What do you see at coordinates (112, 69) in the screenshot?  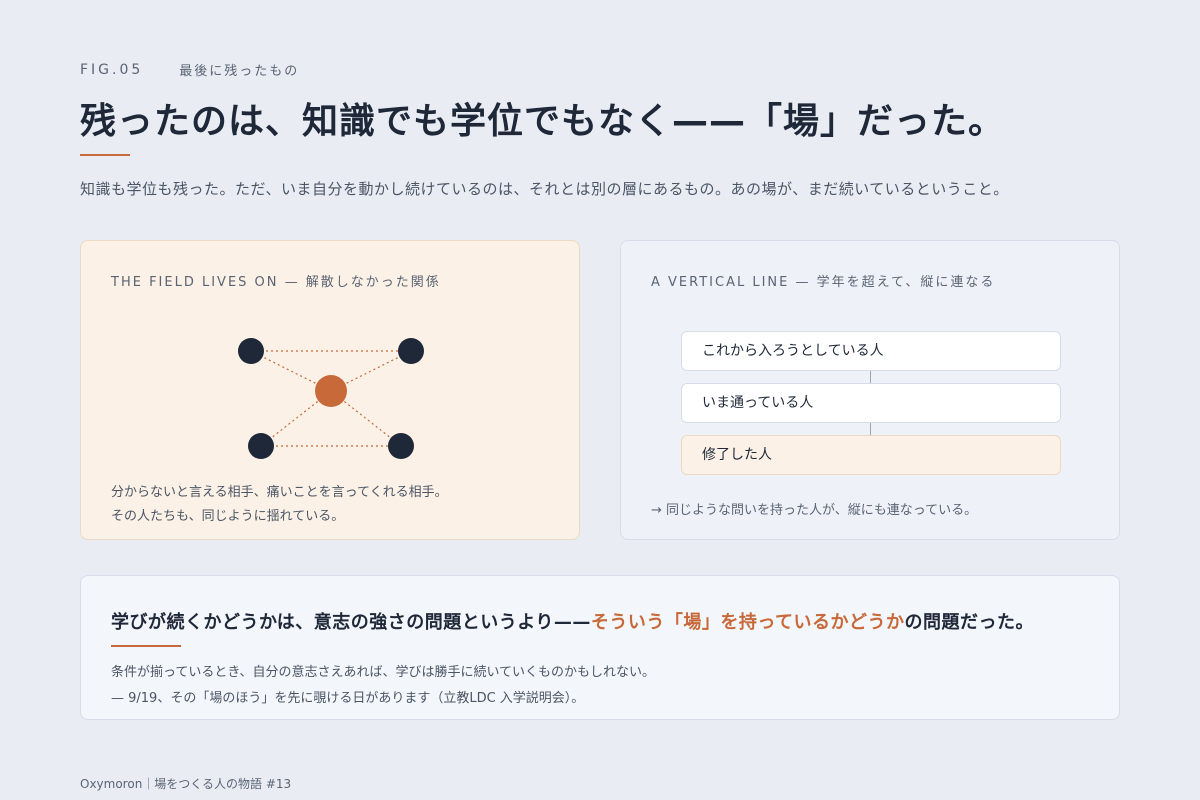 I see `figure-number: FIG.05` at bounding box center [112, 69].